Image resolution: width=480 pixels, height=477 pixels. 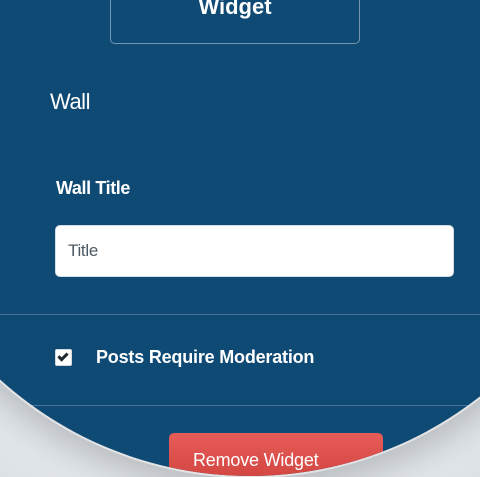 I want to click on wall-title-input, so click(x=254, y=251).